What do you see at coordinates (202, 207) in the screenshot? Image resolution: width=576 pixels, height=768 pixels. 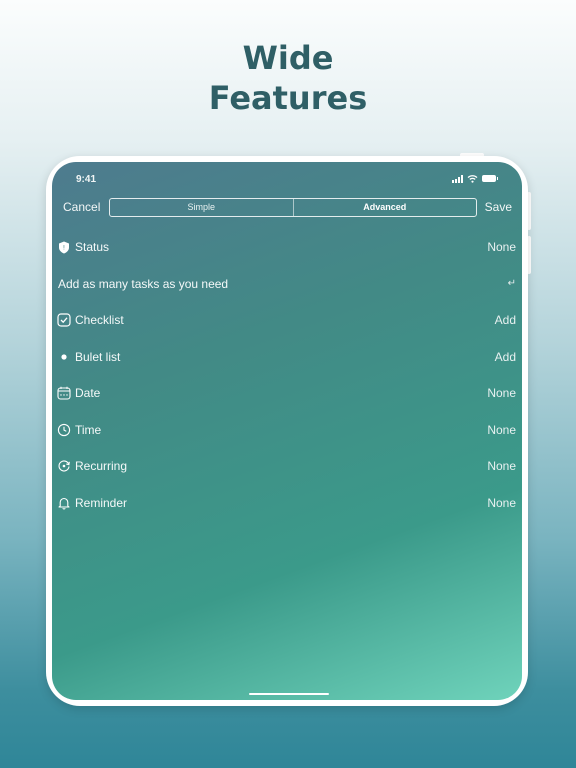 I see `segment-simple: Simple` at bounding box center [202, 207].